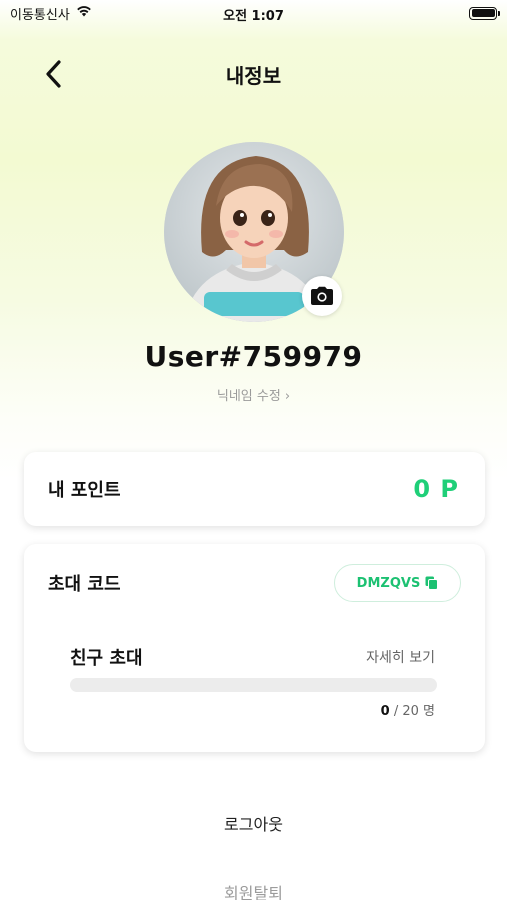 Image resolution: width=507 pixels, height=900 pixels. Describe the element at coordinates (432, 583) in the screenshot. I see `copy-icon` at that location.